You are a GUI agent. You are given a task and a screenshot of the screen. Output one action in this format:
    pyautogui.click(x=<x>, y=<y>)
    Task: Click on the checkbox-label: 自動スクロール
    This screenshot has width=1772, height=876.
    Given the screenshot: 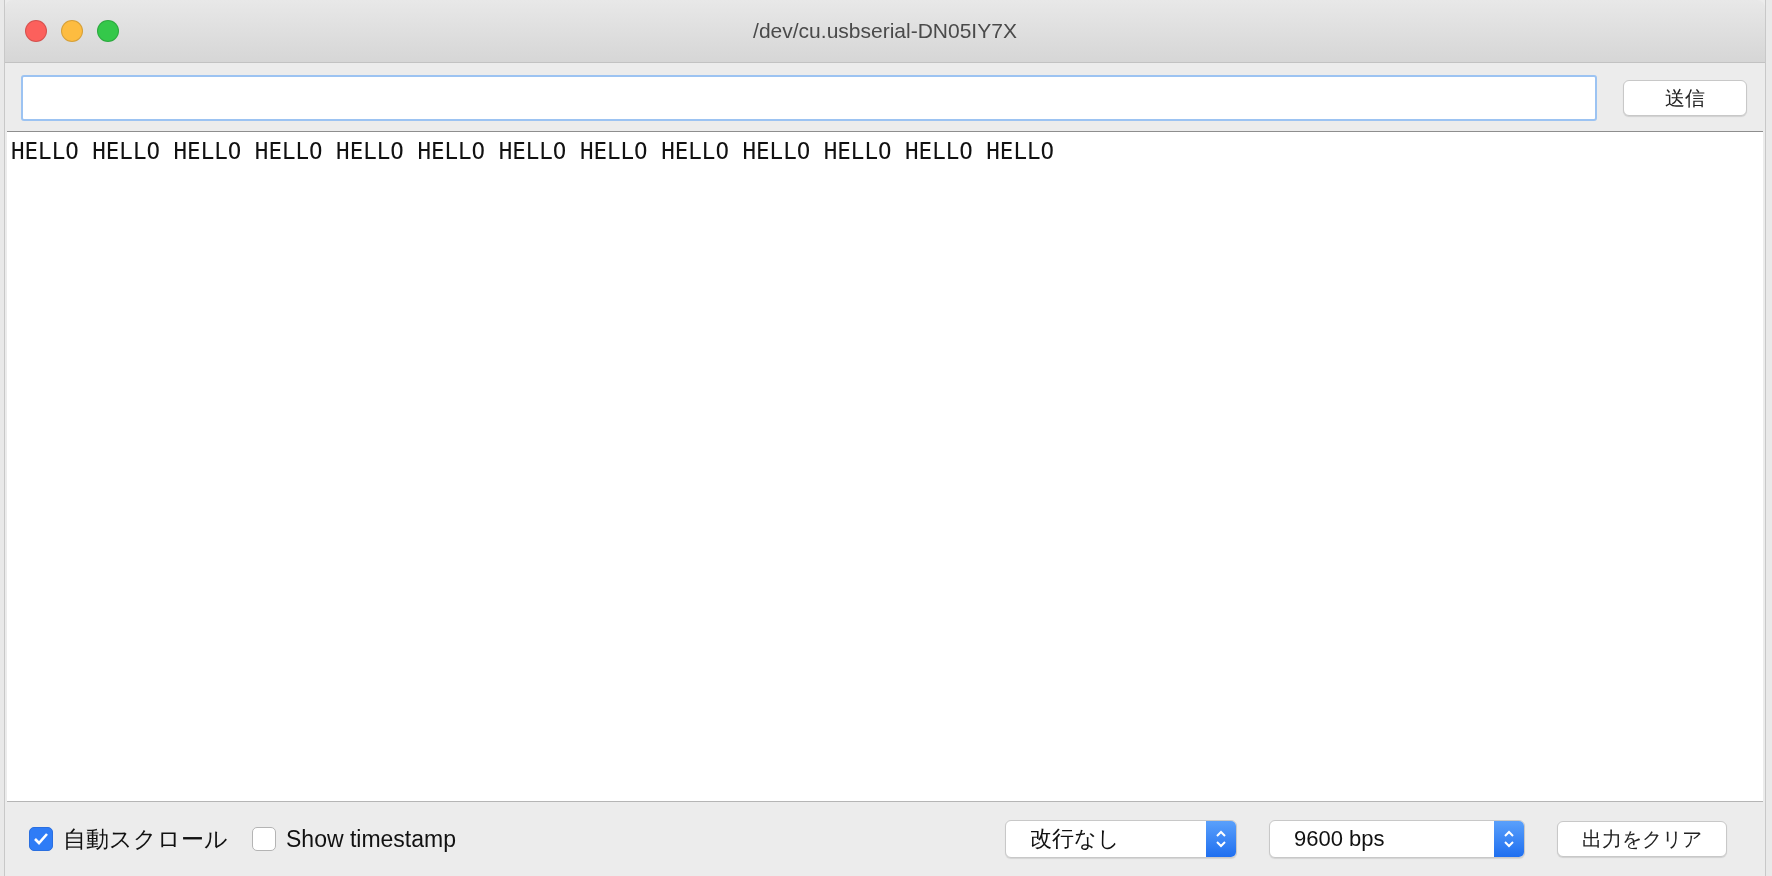 What is the action you would take?
    pyautogui.click(x=145, y=839)
    